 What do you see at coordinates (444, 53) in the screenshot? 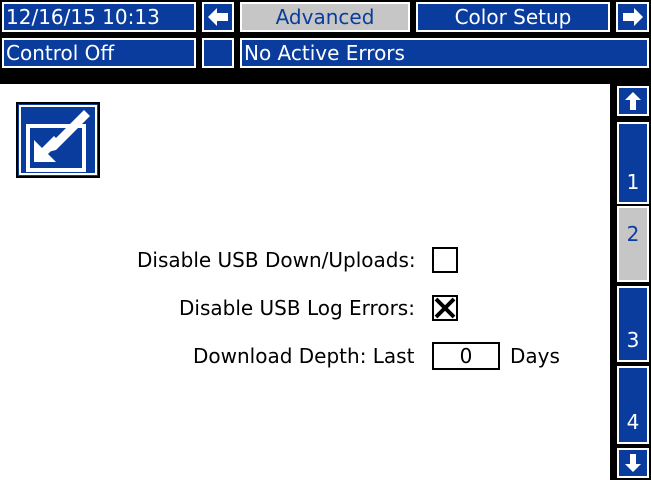
I see `error-status: No Active Errors` at bounding box center [444, 53].